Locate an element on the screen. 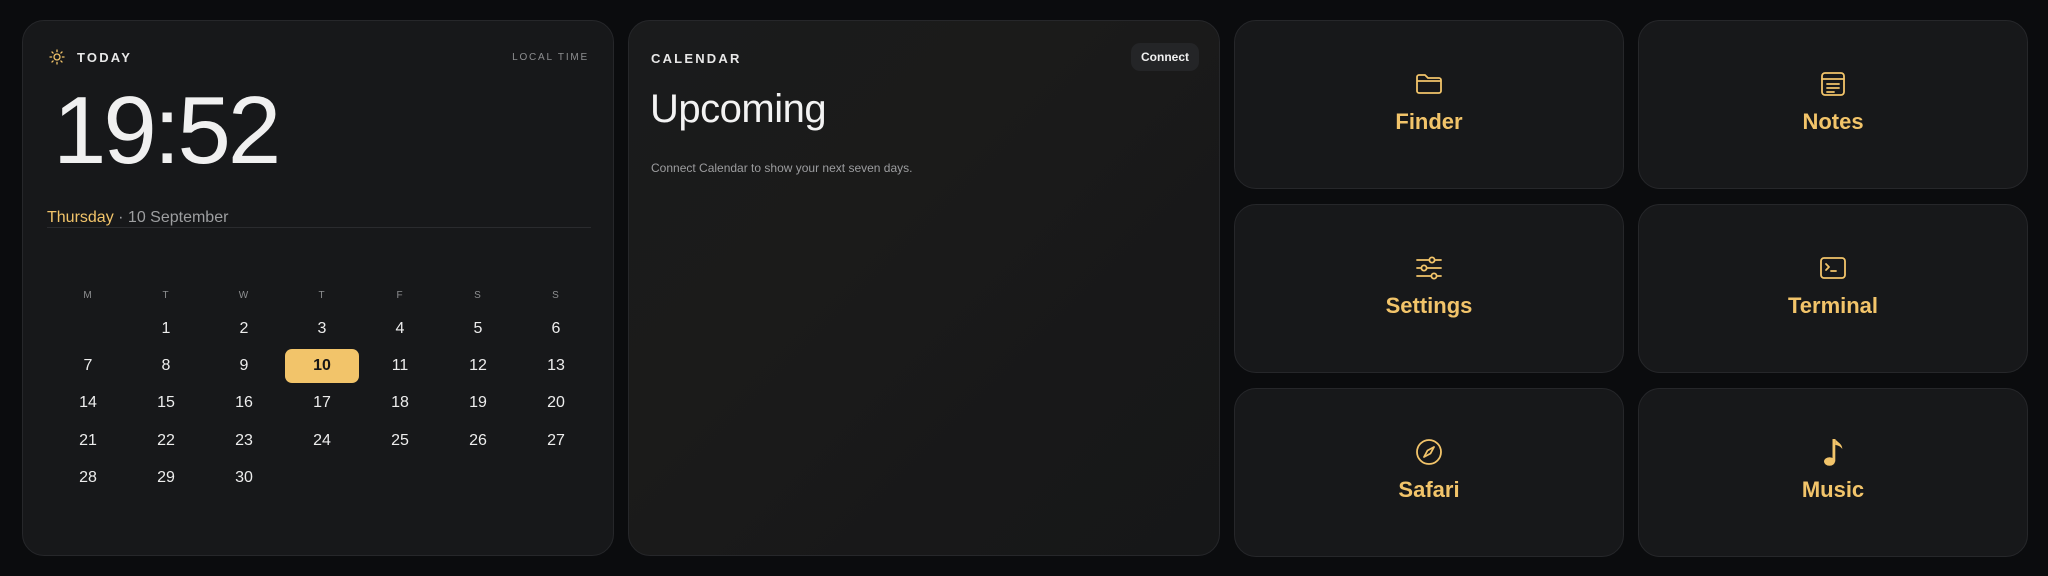 The height and width of the screenshot is (576, 2048). date-text: 10 September is located at coordinates (178, 217).